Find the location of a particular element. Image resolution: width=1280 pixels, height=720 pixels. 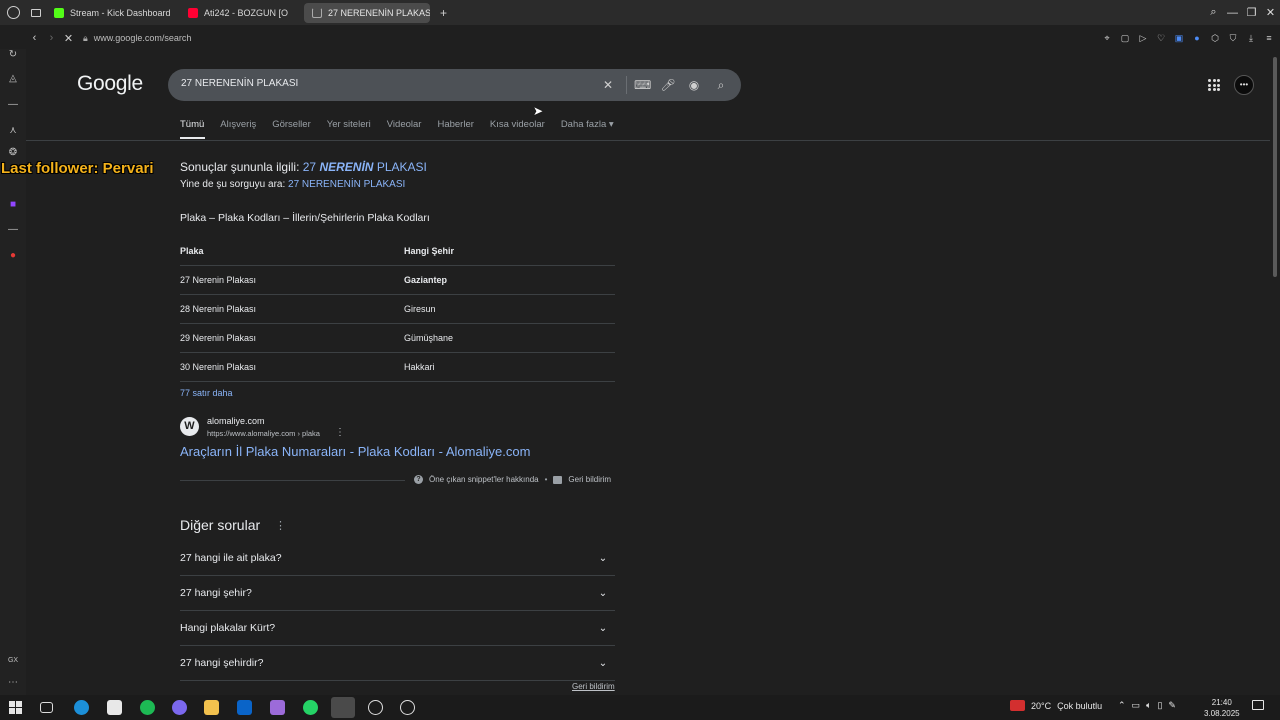

lens-icon: ◉ is located at coordinates (694, 85).